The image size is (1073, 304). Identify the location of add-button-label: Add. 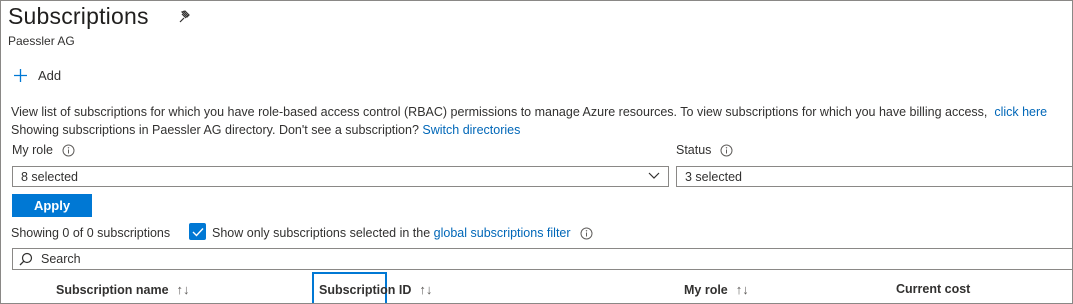
(50, 75).